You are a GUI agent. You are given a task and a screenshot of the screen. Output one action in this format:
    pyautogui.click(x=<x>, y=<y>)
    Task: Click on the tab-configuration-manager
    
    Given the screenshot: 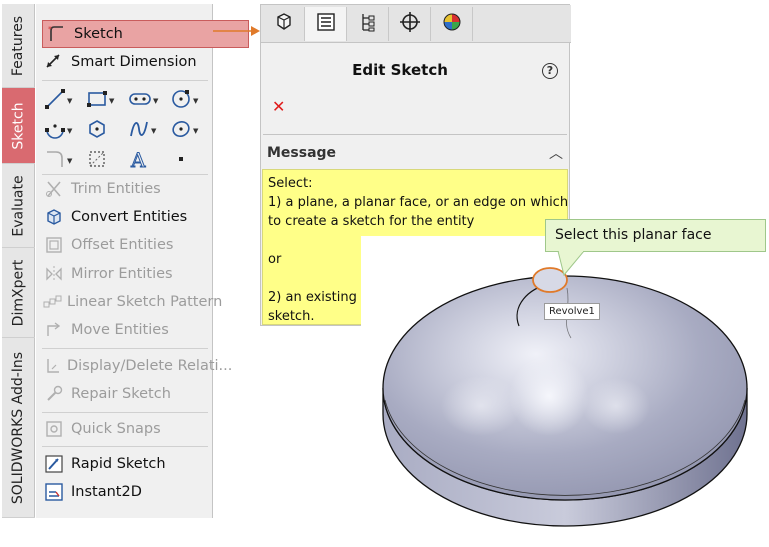 What is the action you would take?
    pyautogui.click(x=368, y=24)
    